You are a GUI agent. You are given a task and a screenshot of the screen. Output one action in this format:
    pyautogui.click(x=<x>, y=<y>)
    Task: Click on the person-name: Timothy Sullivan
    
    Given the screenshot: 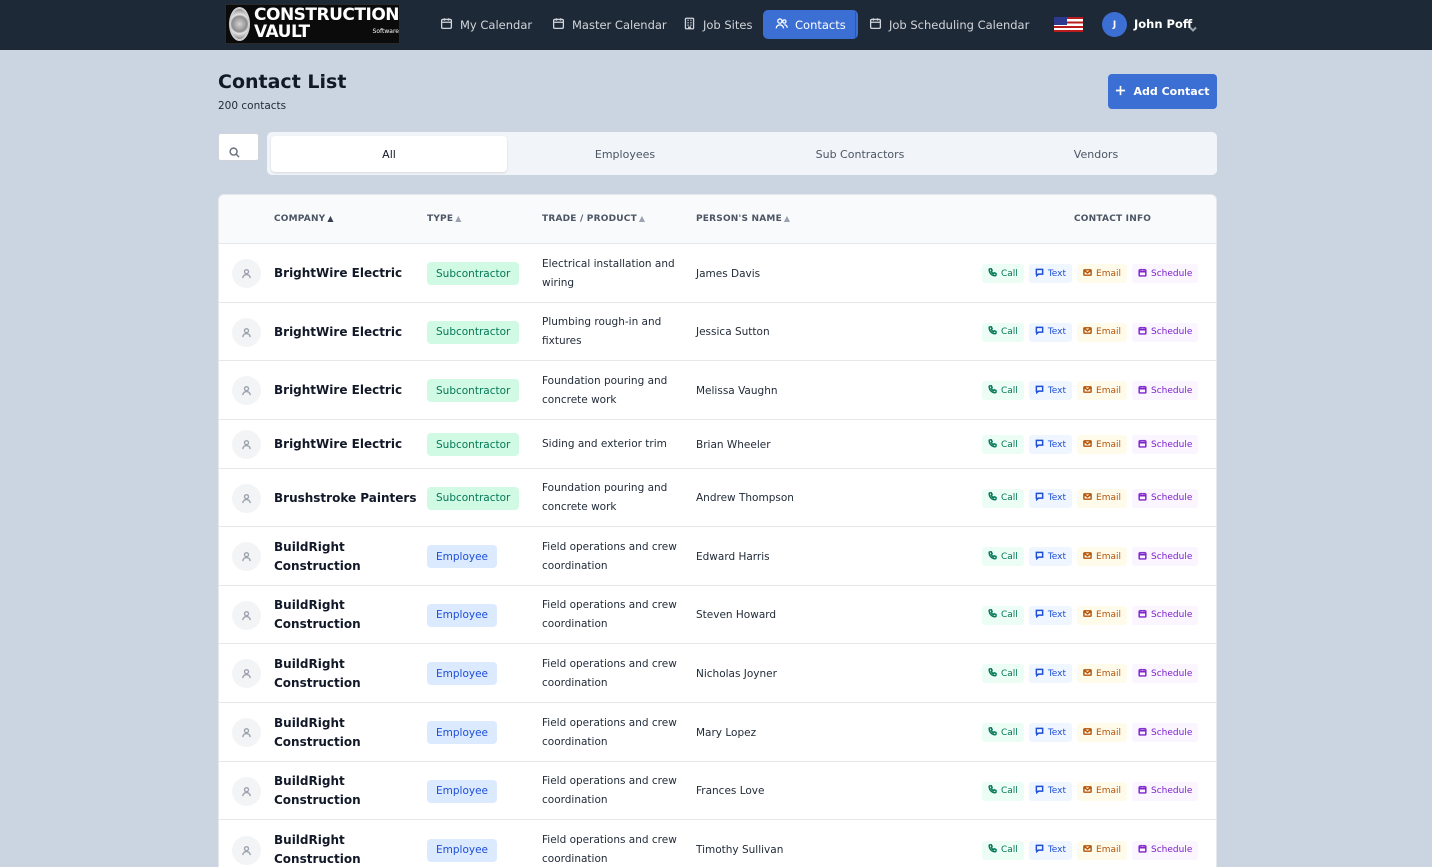 What is the action you would take?
    pyautogui.click(x=740, y=850)
    